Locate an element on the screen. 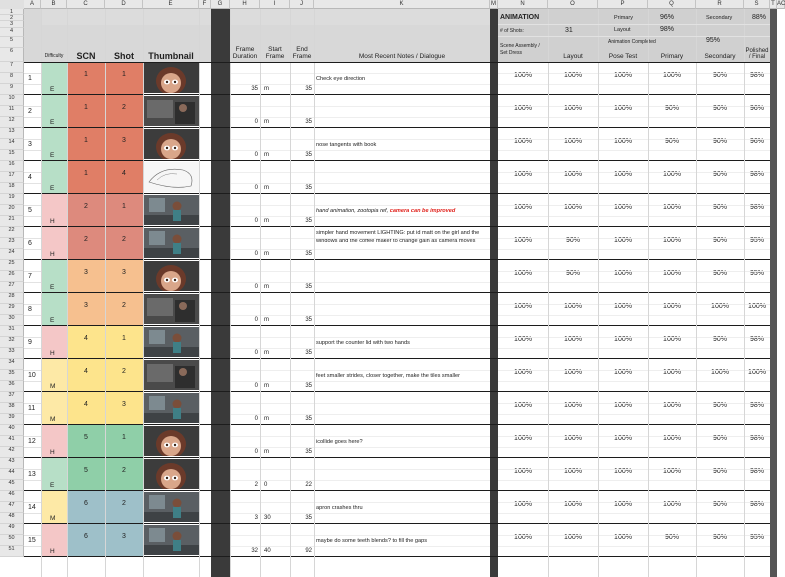  column-header-q: Q is located at coordinates (672, 4).